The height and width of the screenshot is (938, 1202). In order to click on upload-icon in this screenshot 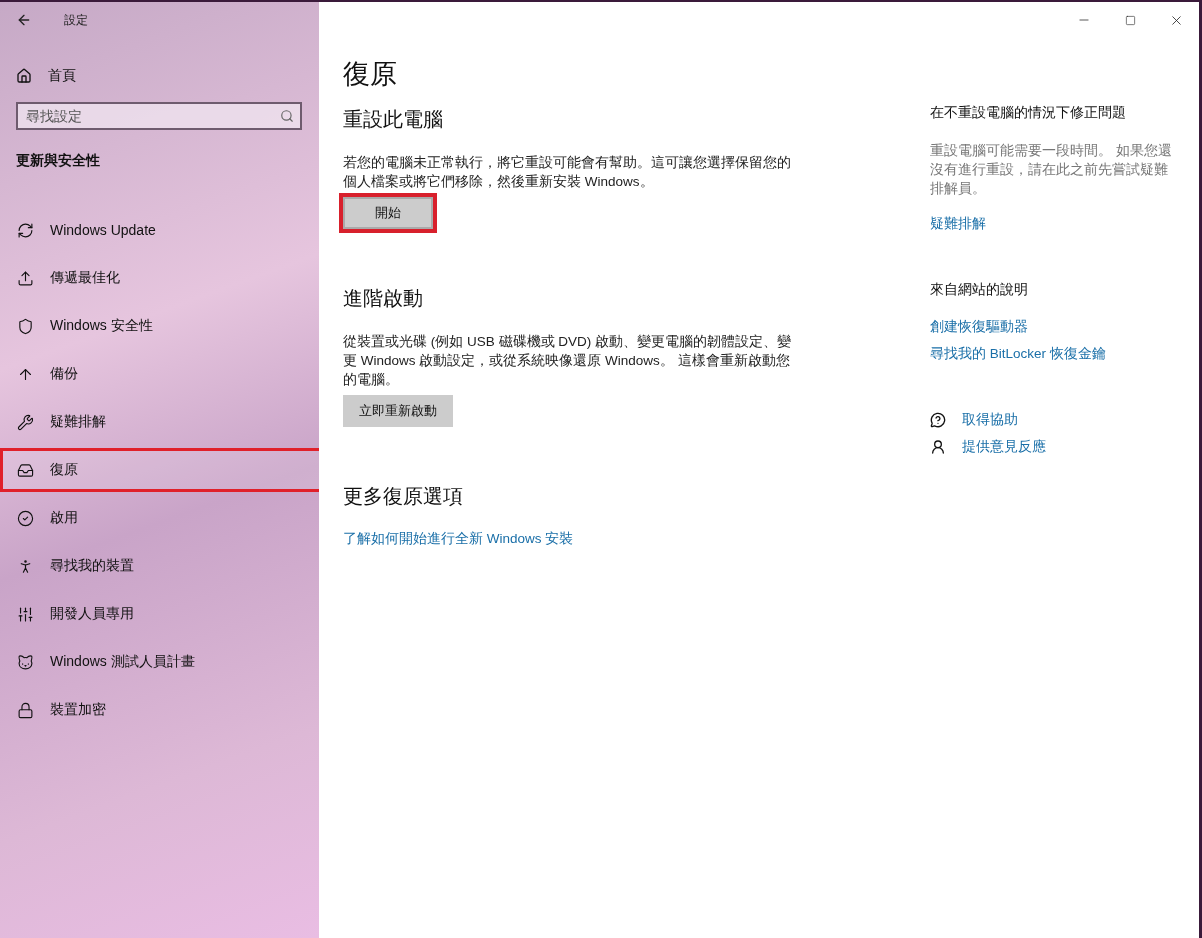, I will do `click(25, 278)`.